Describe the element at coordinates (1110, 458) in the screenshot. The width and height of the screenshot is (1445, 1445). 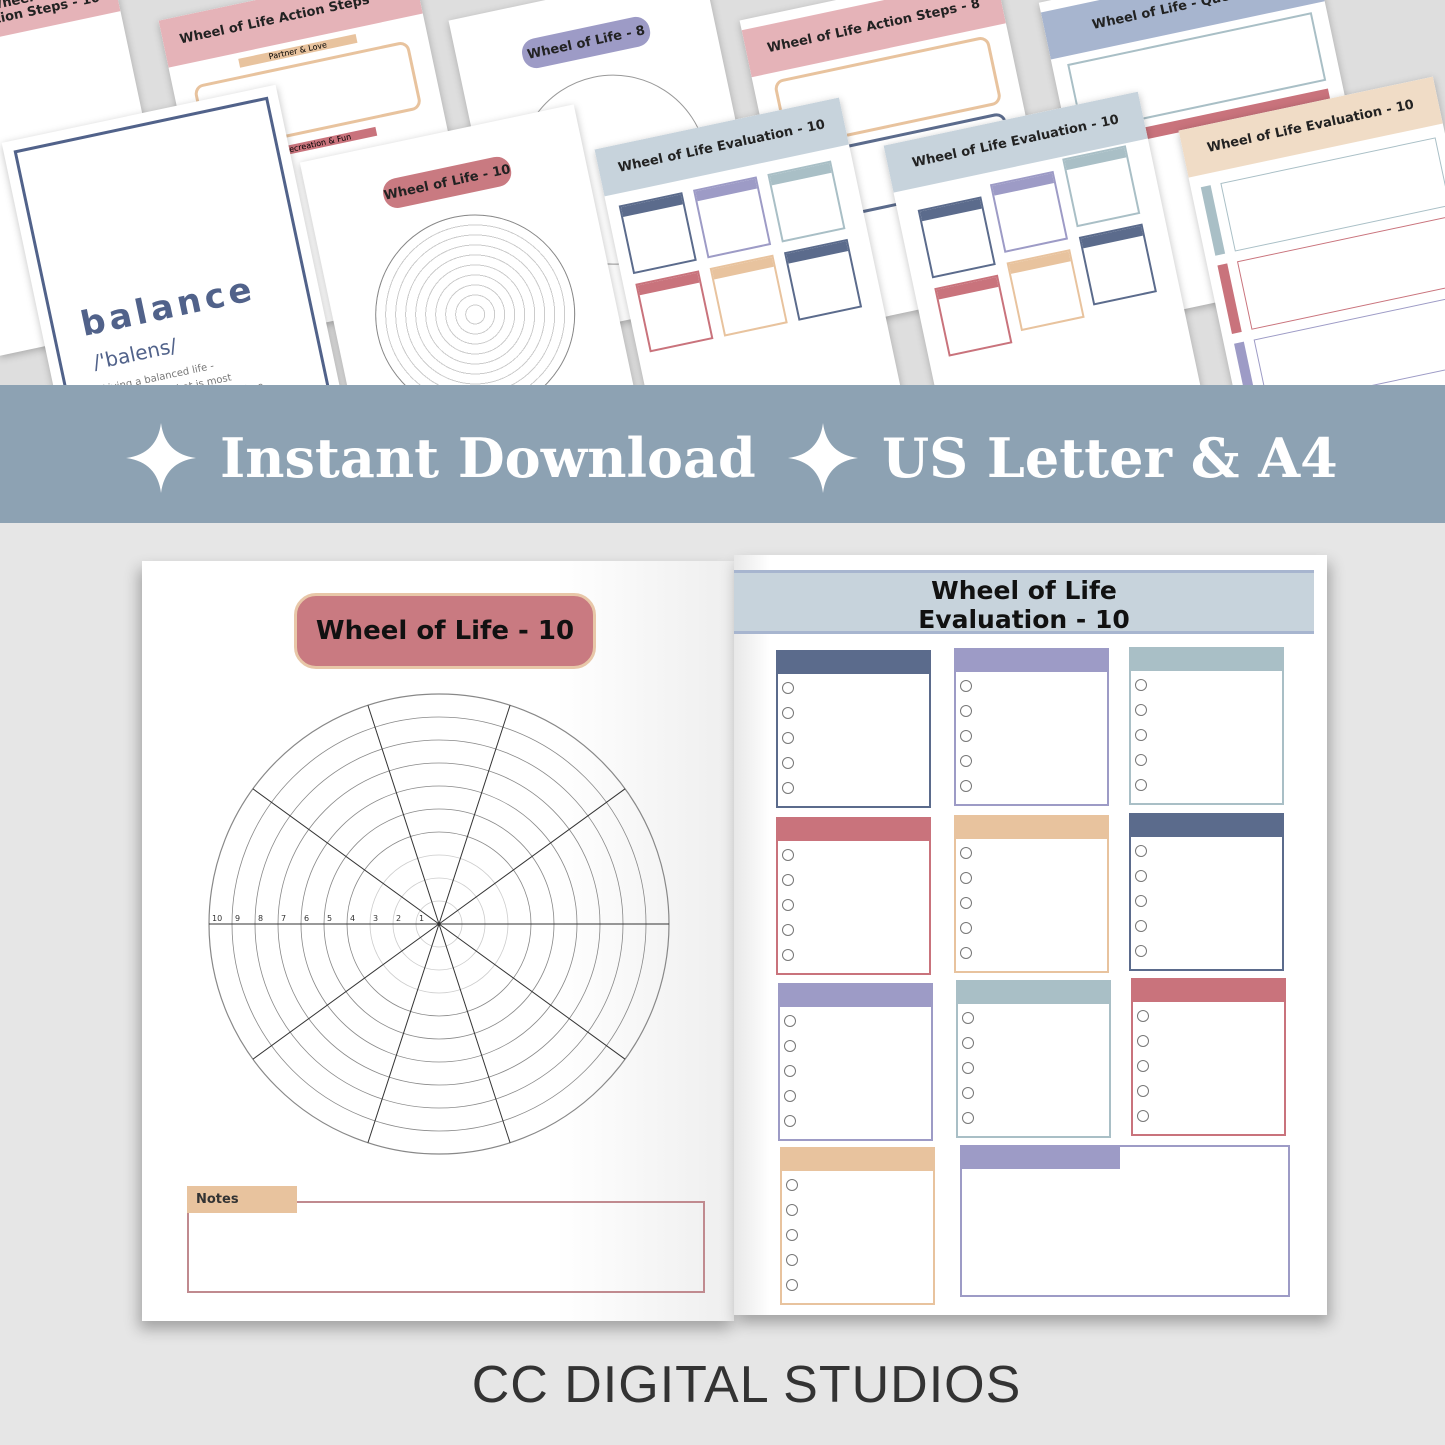
I see `feature-label: US Letter & A4` at that location.